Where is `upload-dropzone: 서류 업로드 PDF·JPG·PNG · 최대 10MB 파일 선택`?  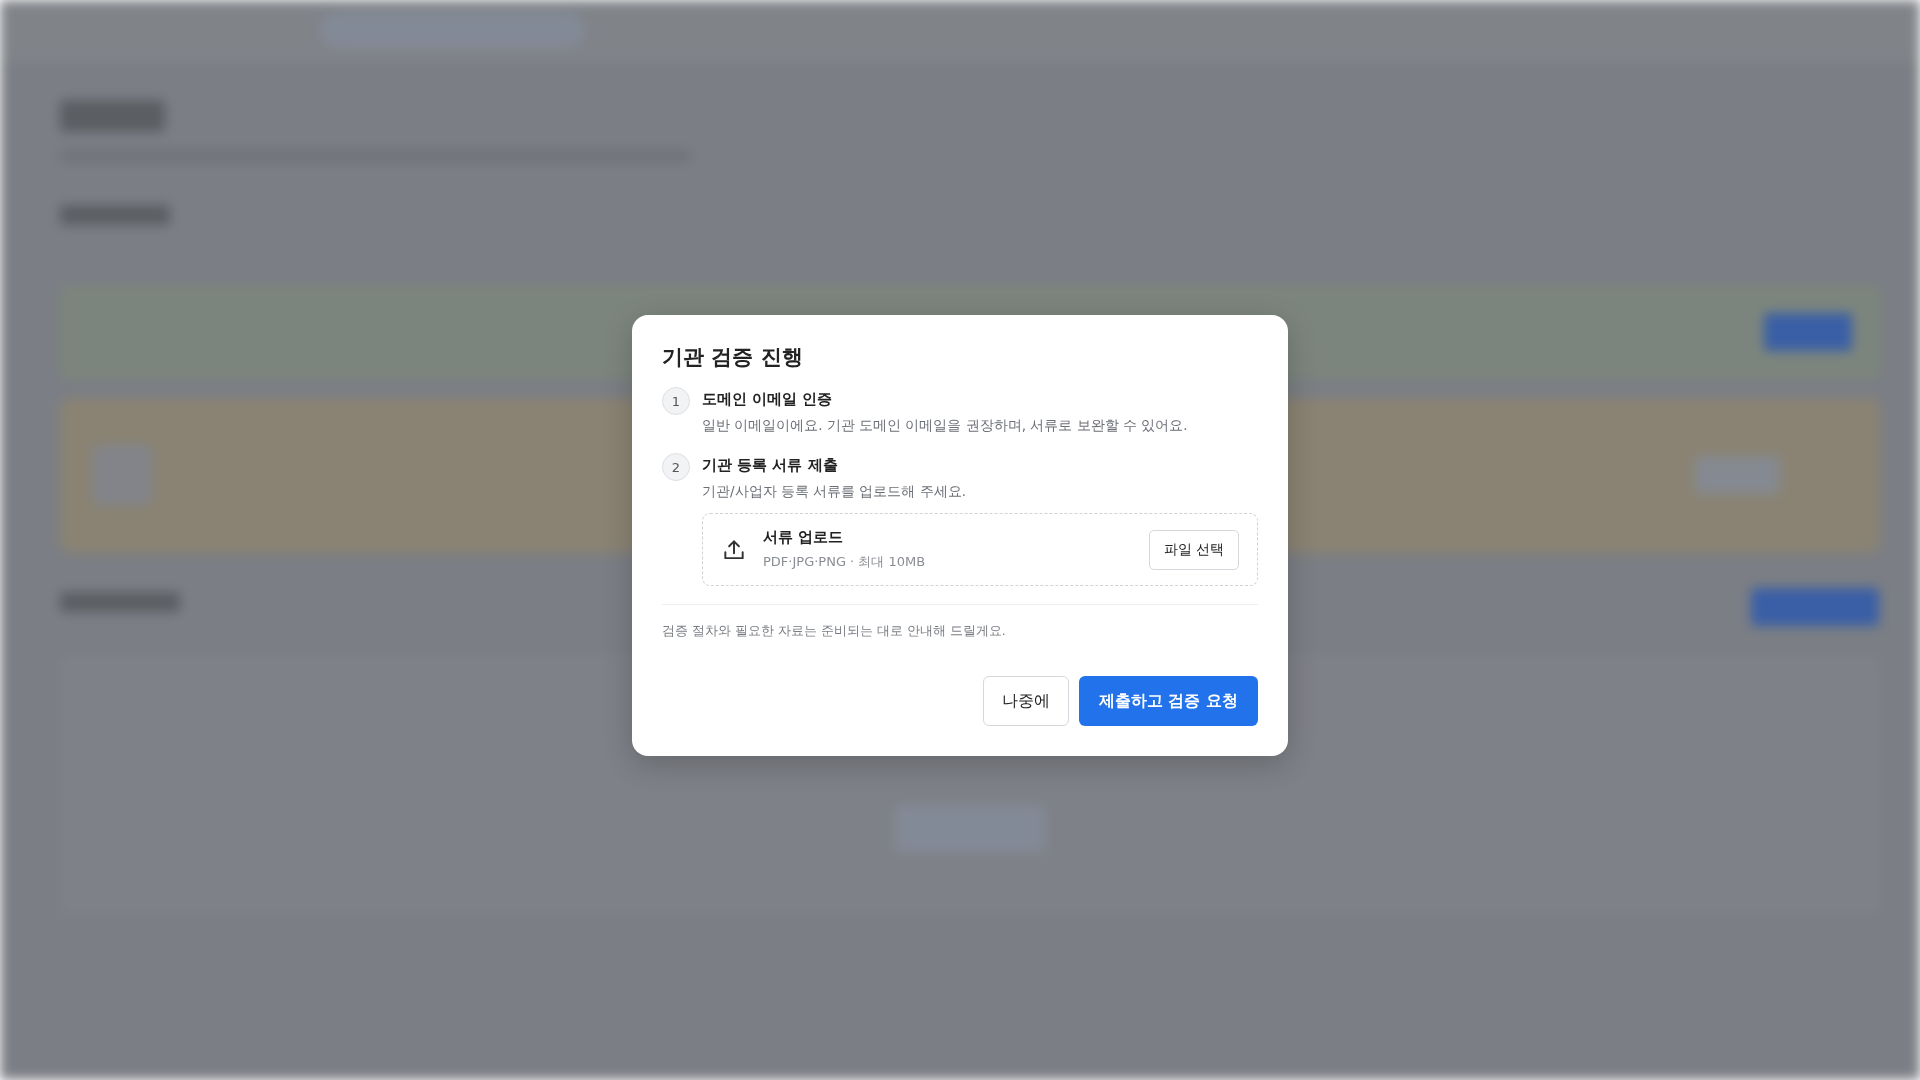
upload-dropzone: 서류 업로드 PDF·JPG·PNG · 최대 10MB 파일 선택 is located at coordinates (980, 549).